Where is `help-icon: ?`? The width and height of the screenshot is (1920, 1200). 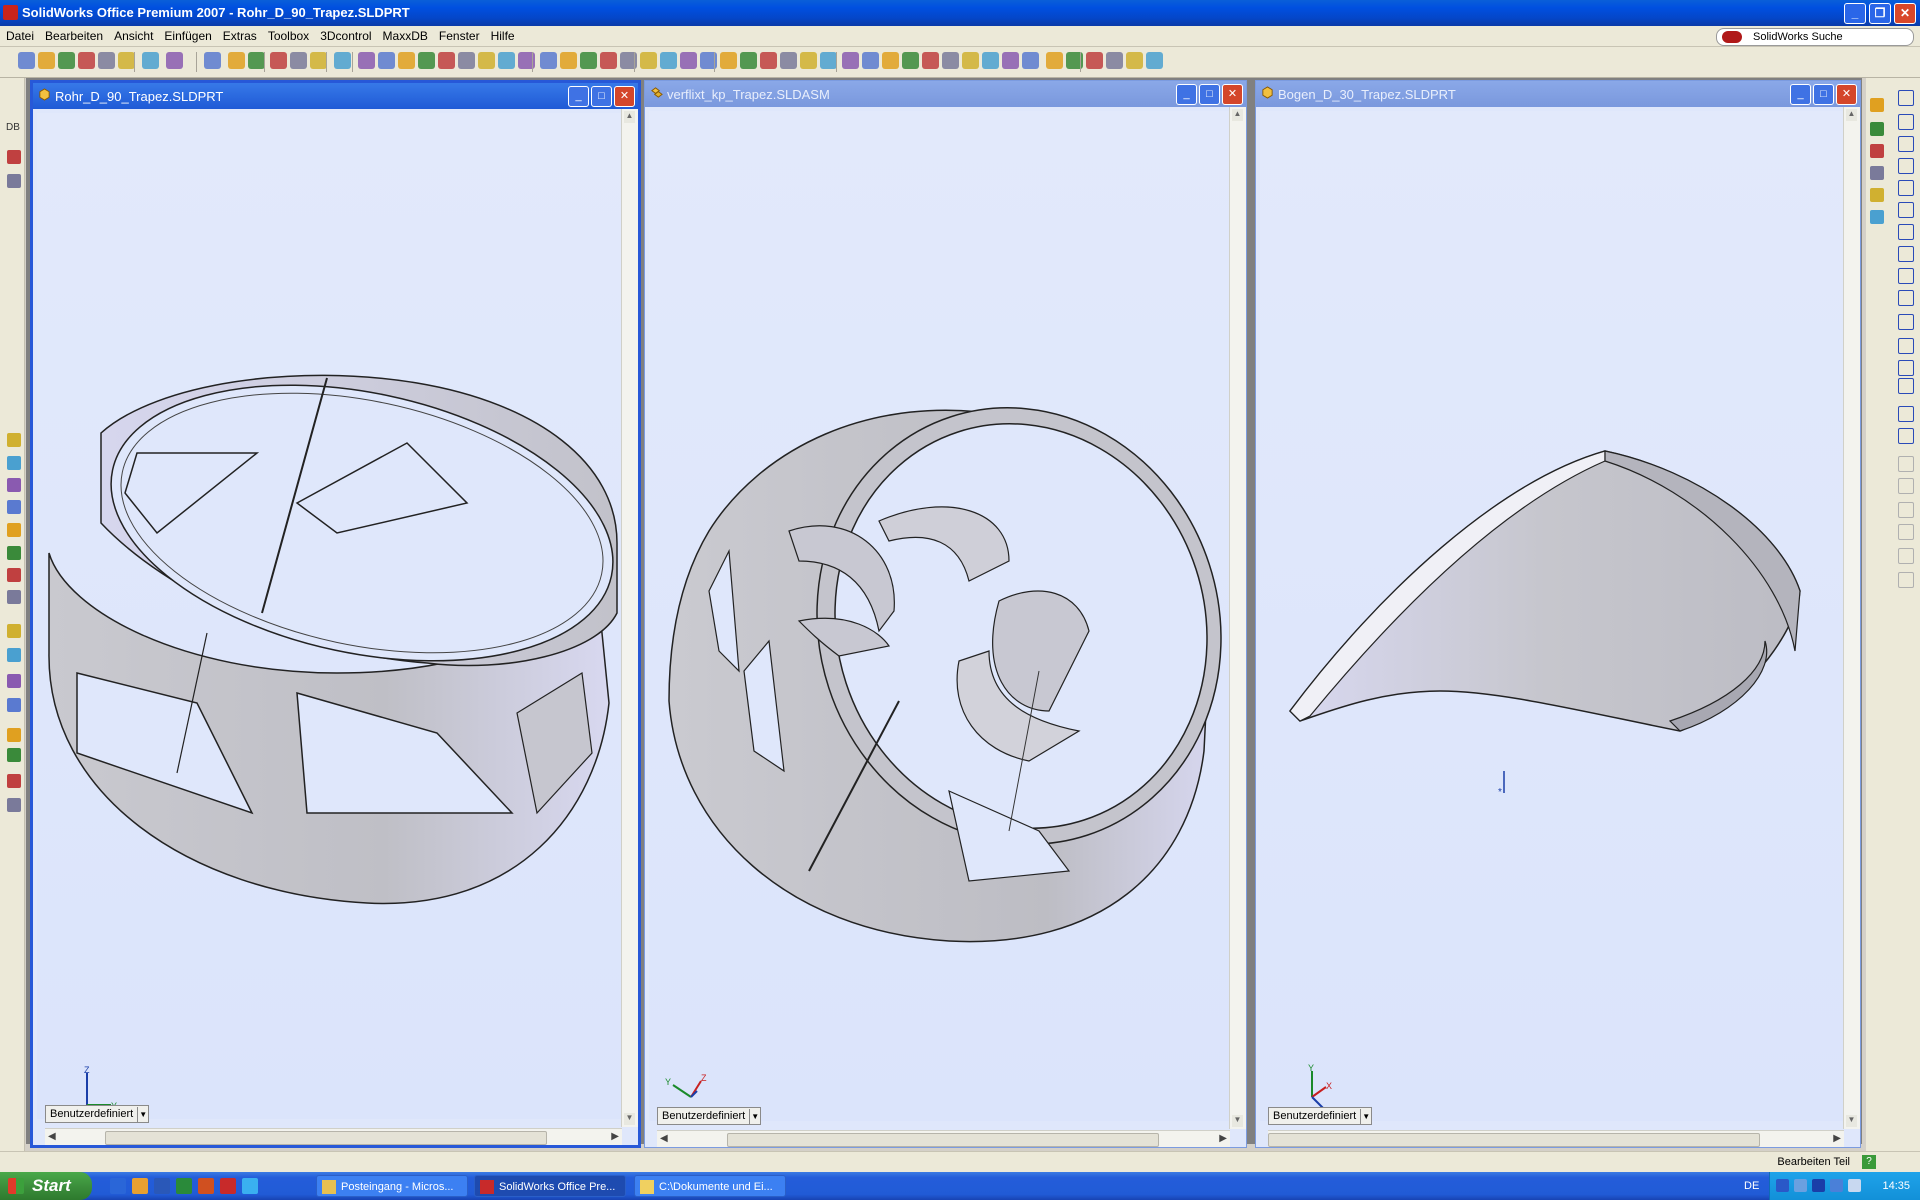 help-icon: ? is located at coordinates (1869, 1162).